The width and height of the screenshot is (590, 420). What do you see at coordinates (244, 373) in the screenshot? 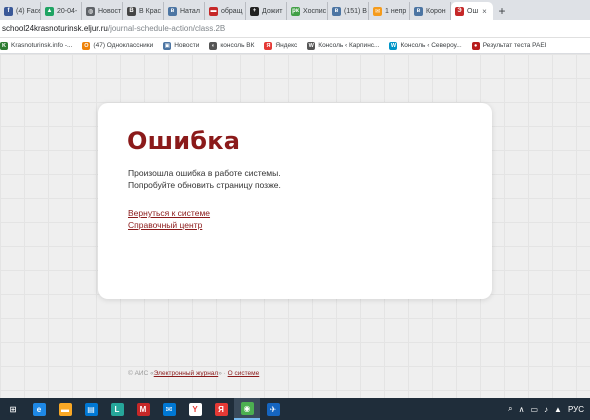
I see `footer-about-link: О системе` at bounding box center [244, 373].